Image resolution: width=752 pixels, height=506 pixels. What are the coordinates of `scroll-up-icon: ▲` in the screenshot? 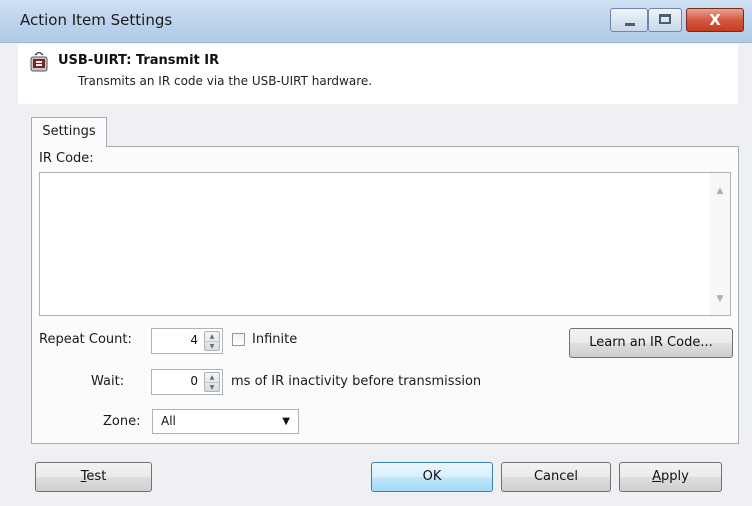 It's located at (720, 191).